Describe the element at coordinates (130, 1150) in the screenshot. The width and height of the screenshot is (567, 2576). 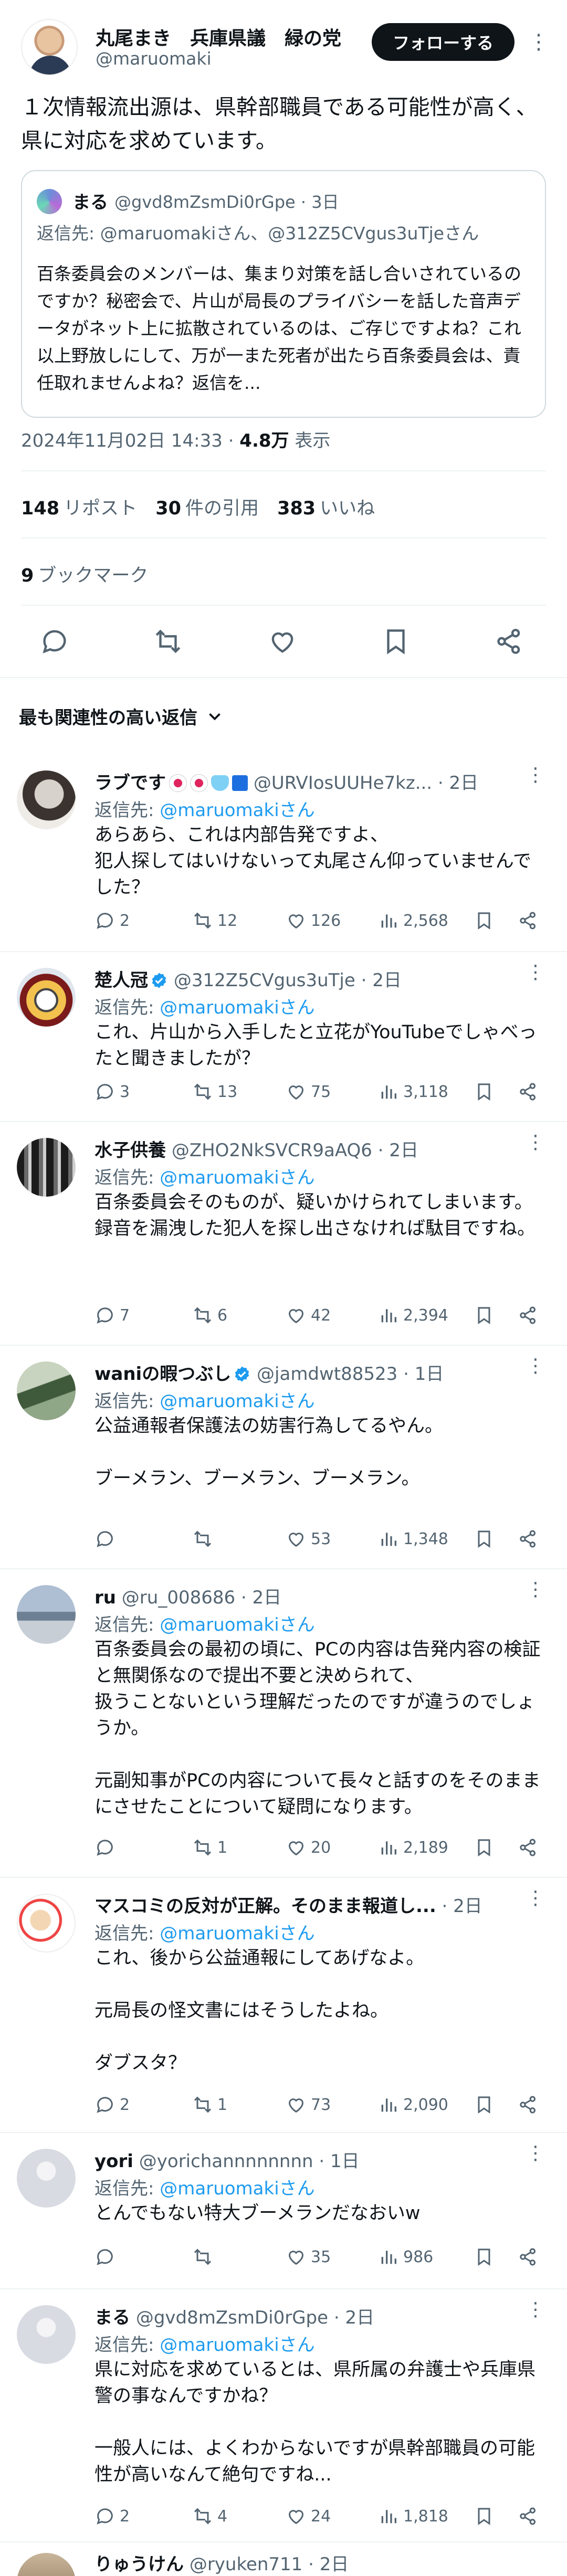
I see `reply-author-name: 水子供養` at that location.